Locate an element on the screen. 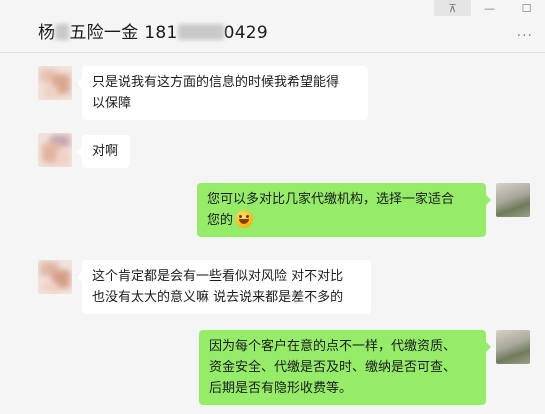 The width and height of the screenshot is (545, 414). chat-title-middle: 五险一金 181 is located at coordinates (123, 33).